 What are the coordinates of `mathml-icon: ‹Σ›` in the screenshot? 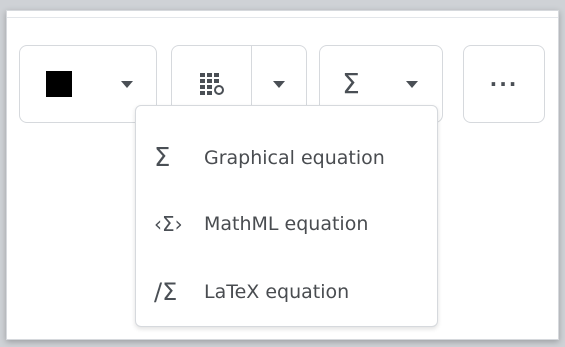 It's located at (168, 224).